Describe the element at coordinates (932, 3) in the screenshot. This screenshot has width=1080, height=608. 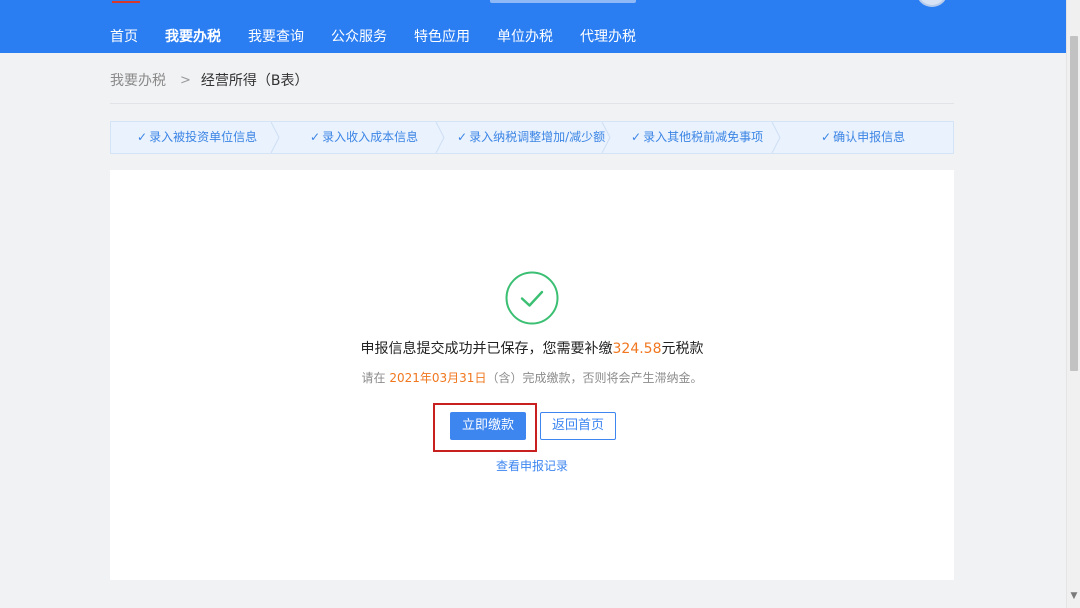
I see `user-avatar` at that location.